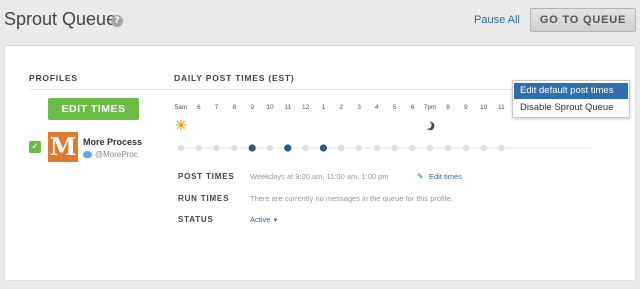 This screenshot has width=640, height=289. What do you see at coordinates (420, 176) in the screenshot?
I see `pencil-icon: ✎` at bounding box center [420, 176].